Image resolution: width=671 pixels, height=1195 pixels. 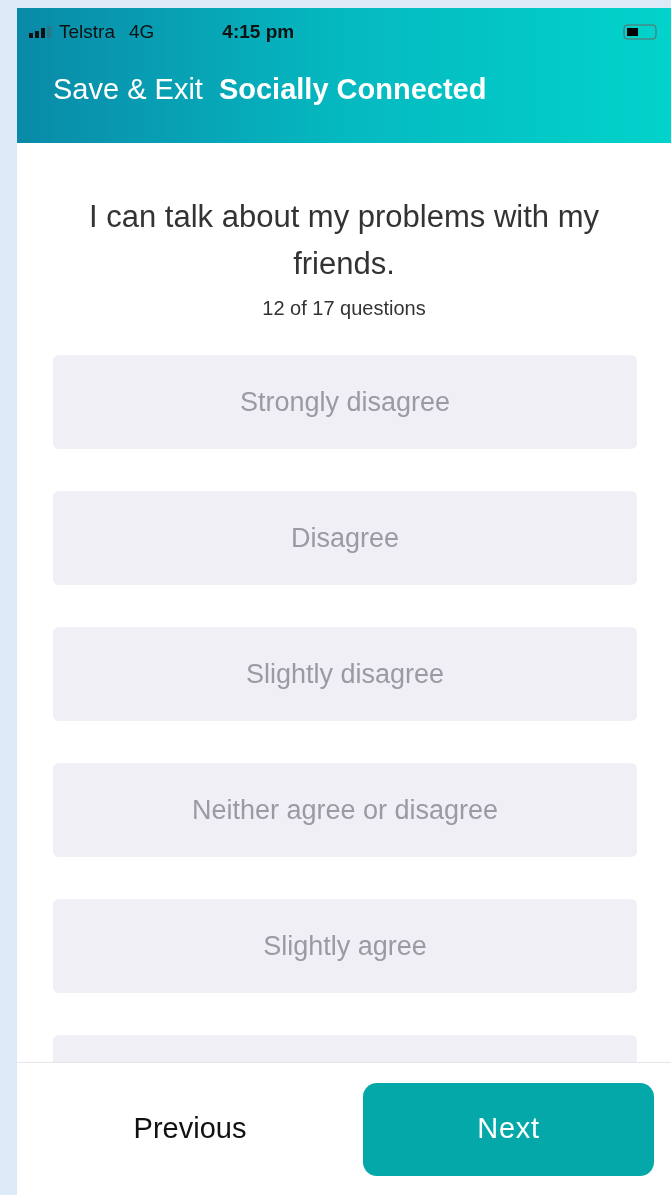 I want to click on answer-option: Neither agree or disagree, so click(x=345, y=810).